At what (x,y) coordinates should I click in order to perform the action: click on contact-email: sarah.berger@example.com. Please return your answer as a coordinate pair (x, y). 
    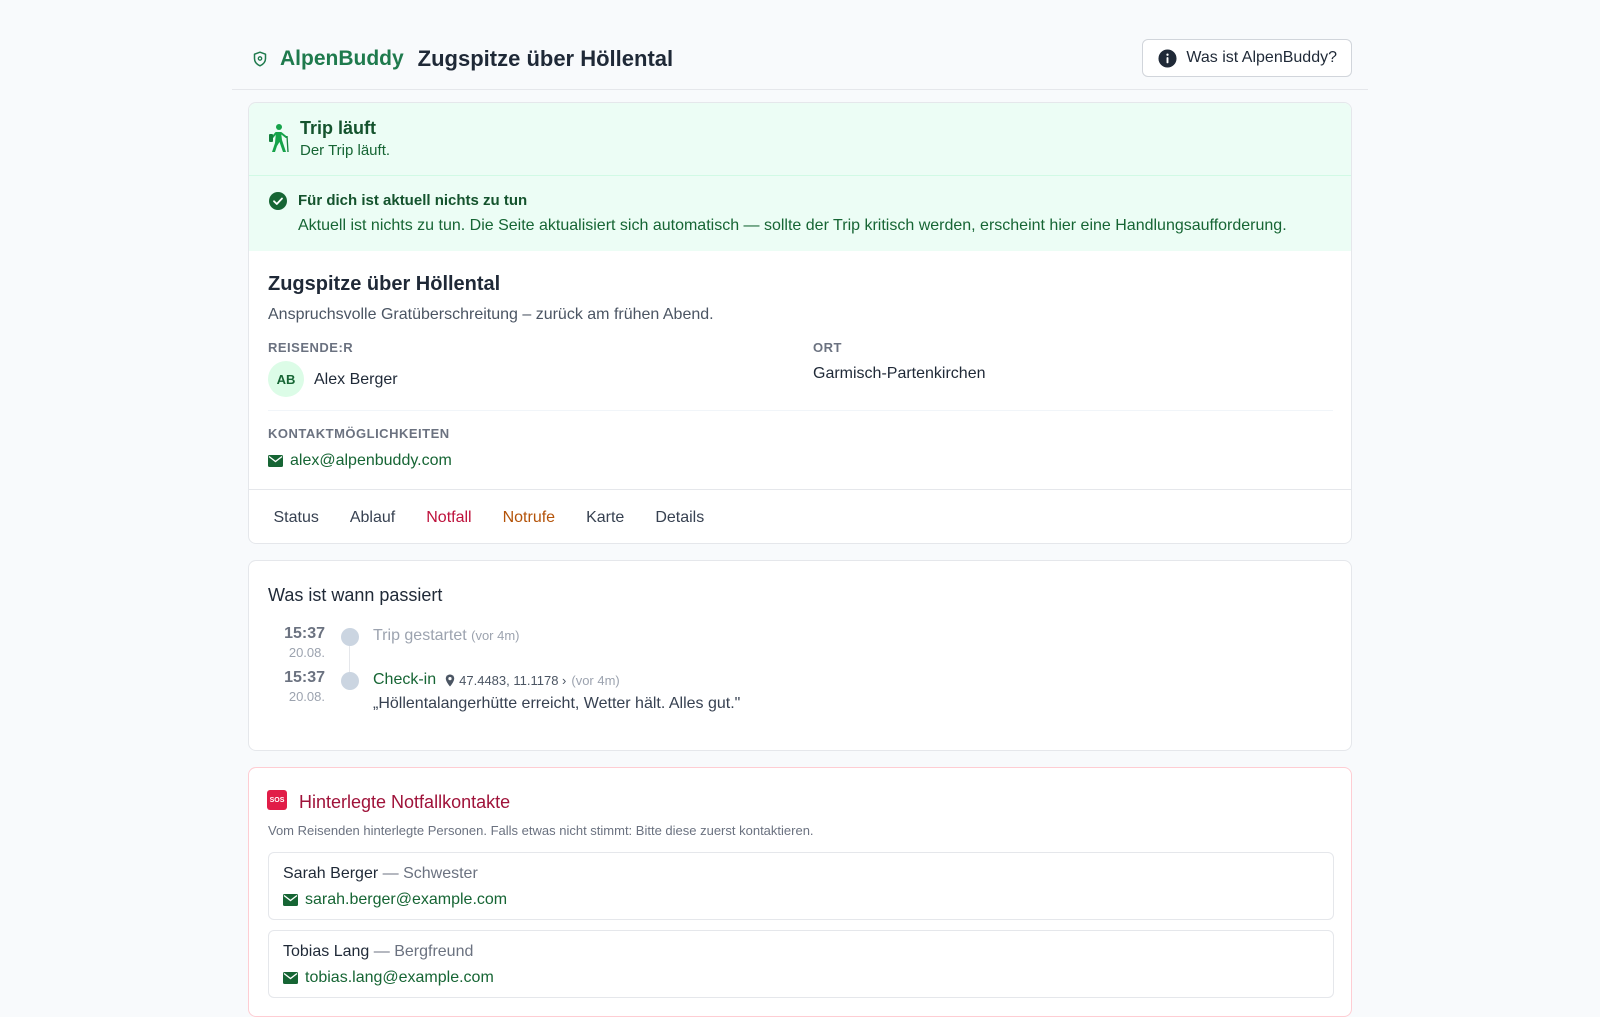
    Looking at the image, I should click on (406, 899).